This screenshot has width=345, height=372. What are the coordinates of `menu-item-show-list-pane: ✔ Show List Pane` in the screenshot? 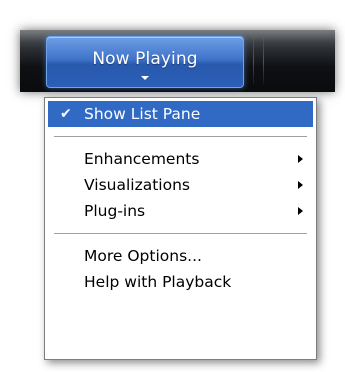 It's located at (180, 114).